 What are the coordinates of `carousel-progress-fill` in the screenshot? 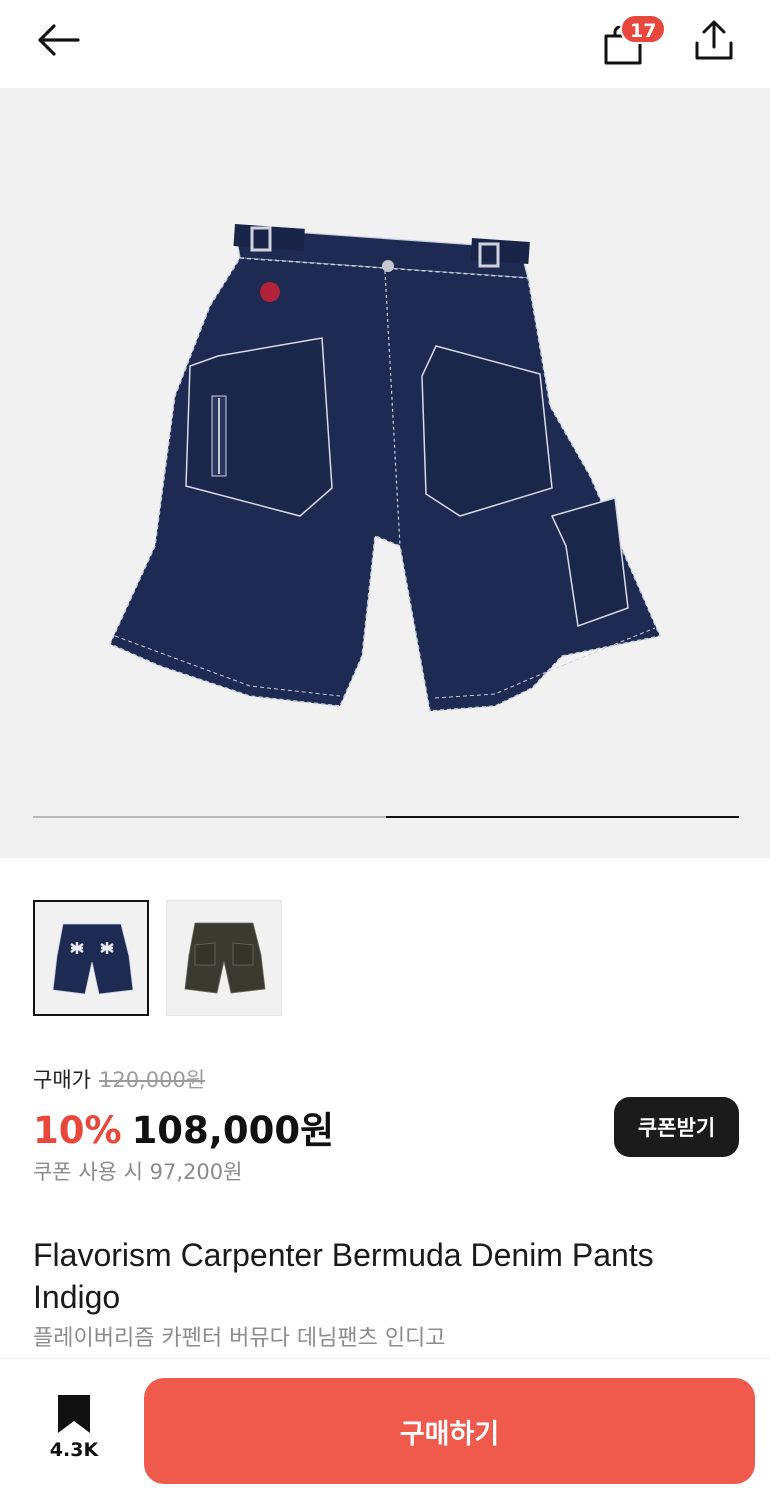 It's located at (562, 817).